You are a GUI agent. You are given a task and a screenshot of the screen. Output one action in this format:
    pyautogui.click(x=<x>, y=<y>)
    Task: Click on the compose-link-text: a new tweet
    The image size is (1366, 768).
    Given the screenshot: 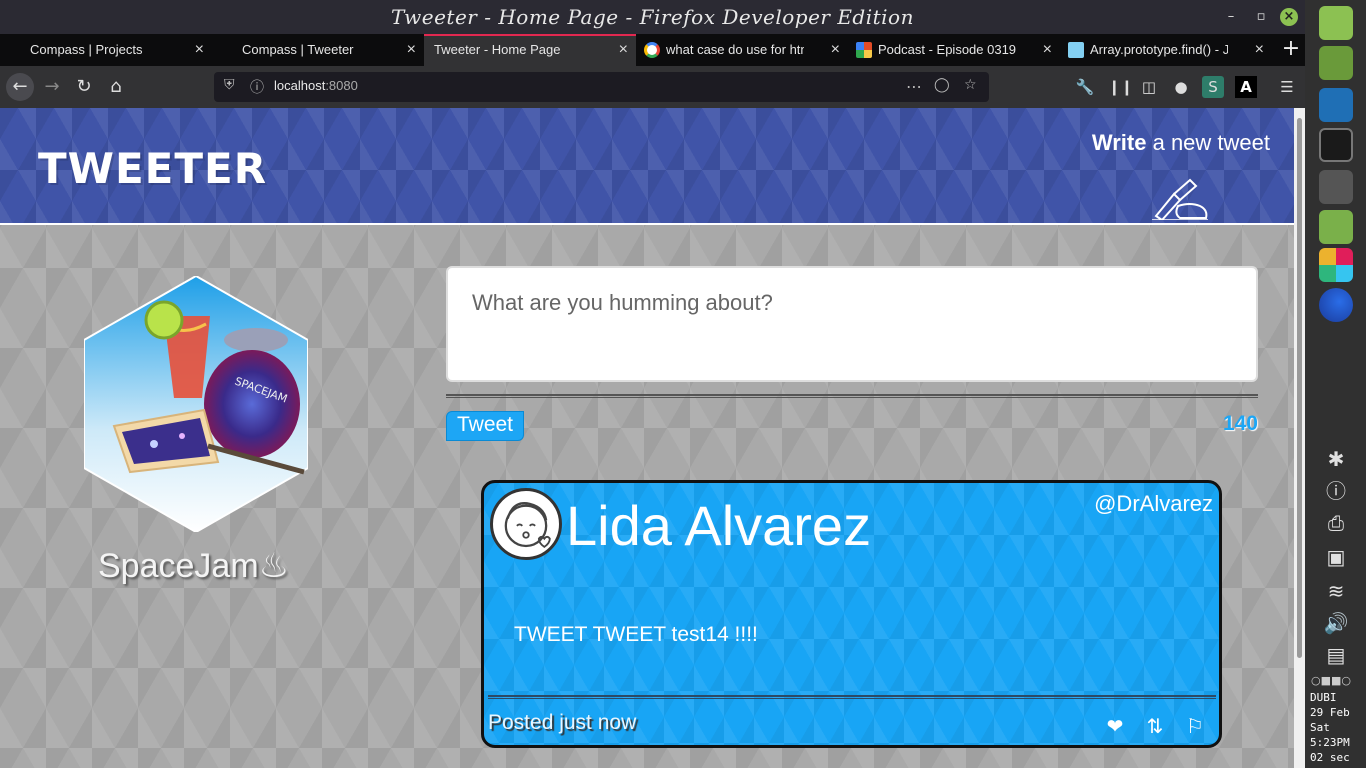 What is the action you would take?
    pyautogui.click(x=1208, y=142)
    